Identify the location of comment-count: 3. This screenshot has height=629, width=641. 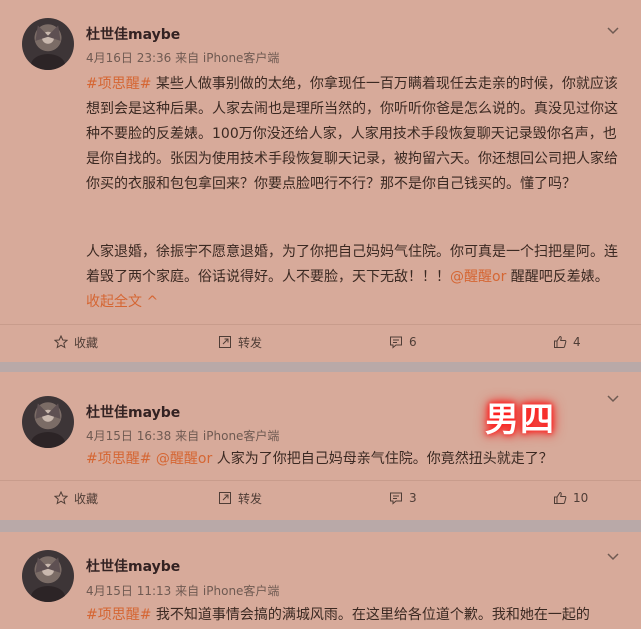
(413, 498).